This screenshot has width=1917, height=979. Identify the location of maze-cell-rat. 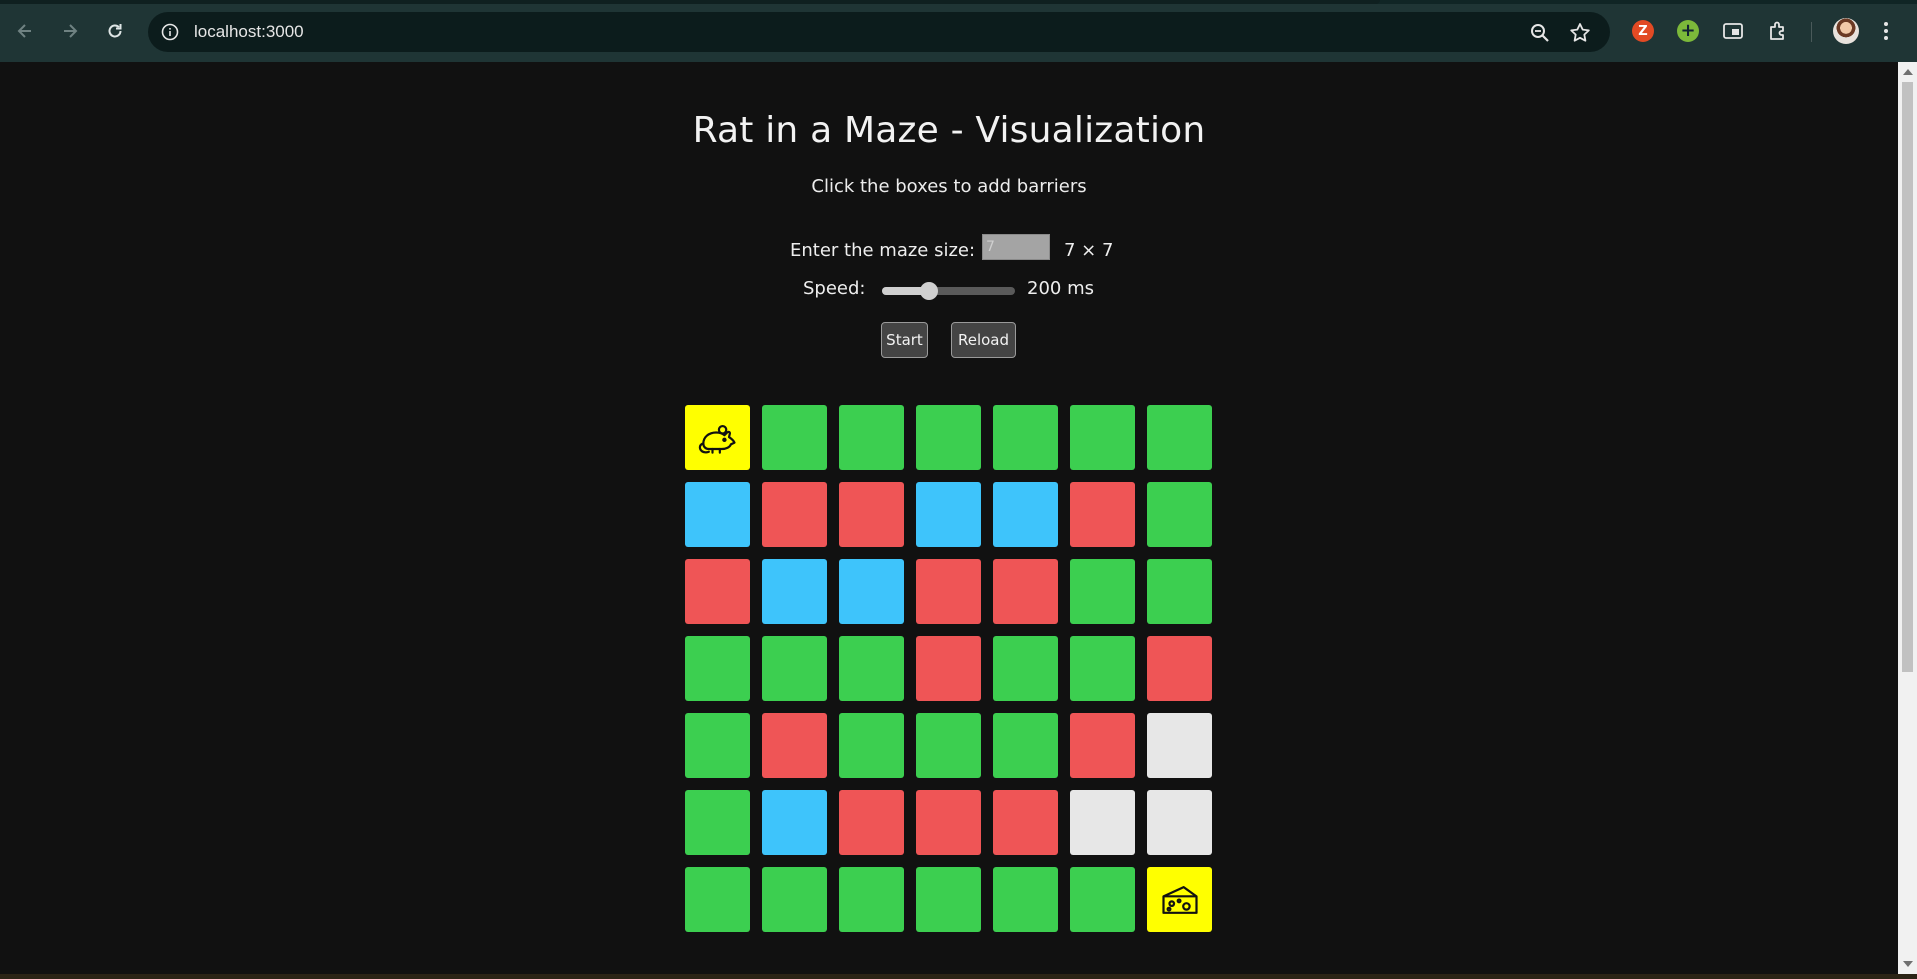
(717, 437).